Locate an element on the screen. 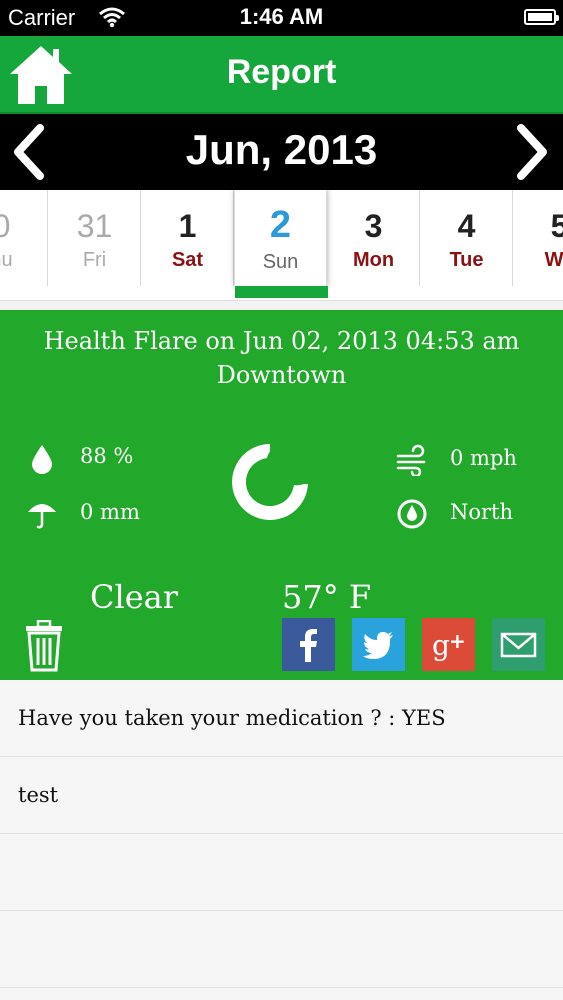  email-icon is located at coordinates (518, 645).